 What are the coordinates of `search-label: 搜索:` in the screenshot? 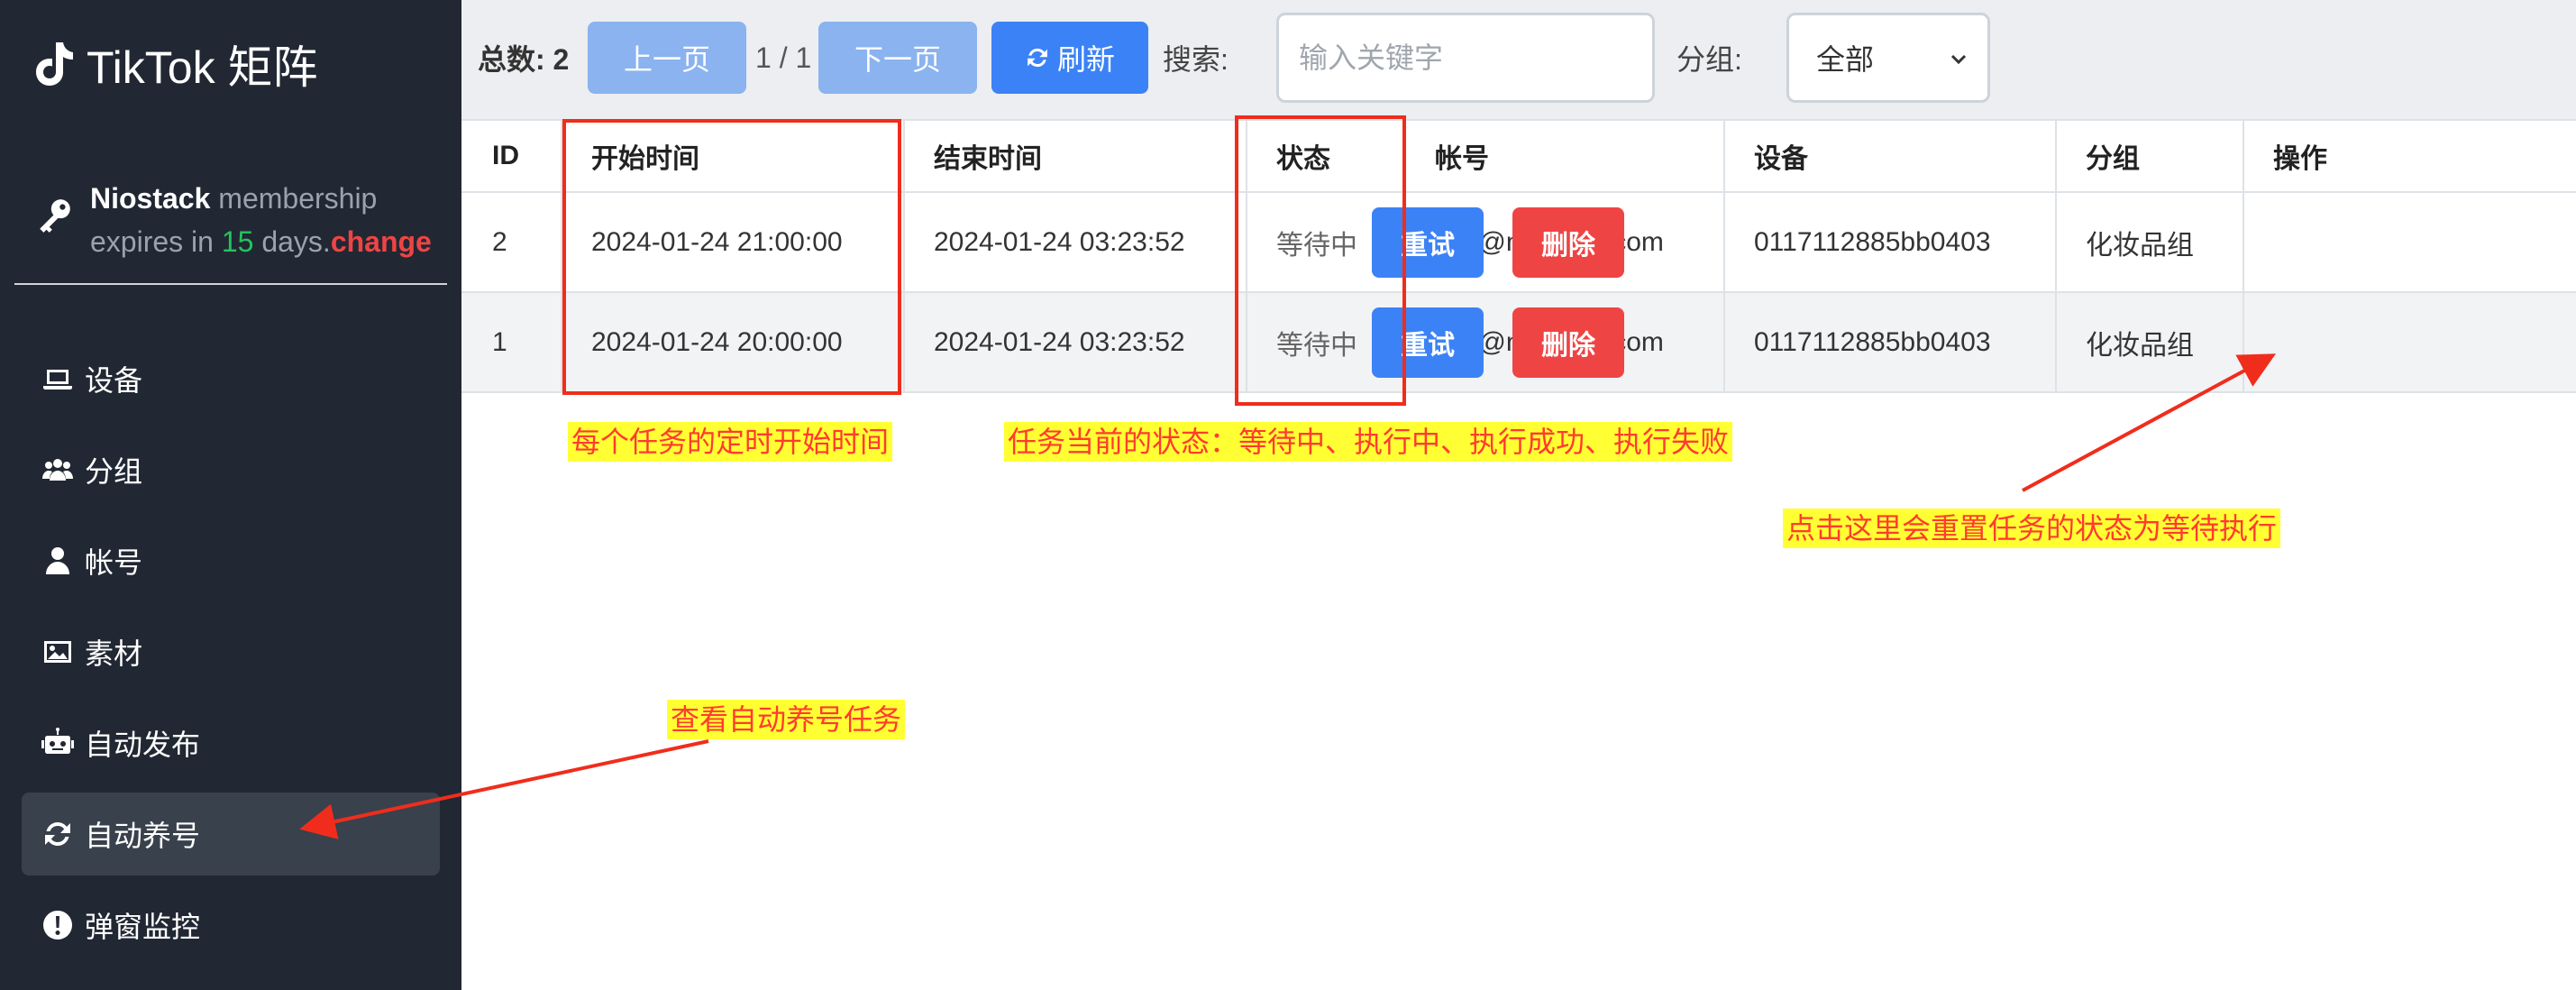 It's located at (1196, 60).